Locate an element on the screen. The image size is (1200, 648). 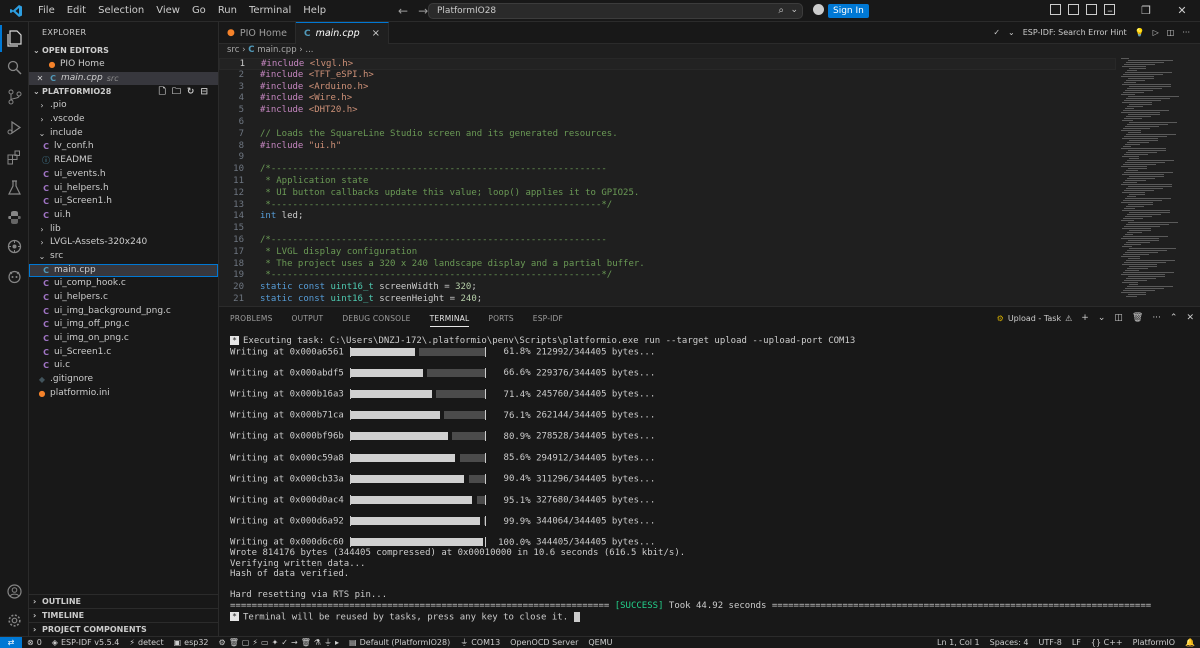
tree-file: Cui_comp_hook.c is located at coordinates (123, 284).